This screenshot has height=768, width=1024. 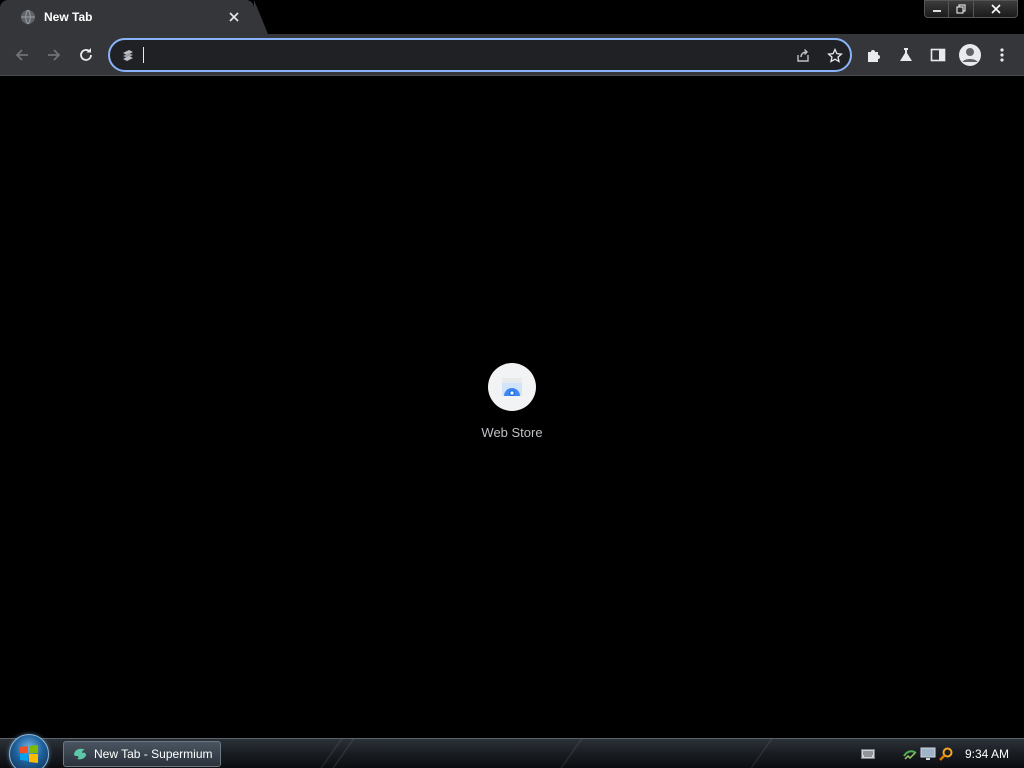 I want to click on shortcut-tile, so click(x=512, y=387).